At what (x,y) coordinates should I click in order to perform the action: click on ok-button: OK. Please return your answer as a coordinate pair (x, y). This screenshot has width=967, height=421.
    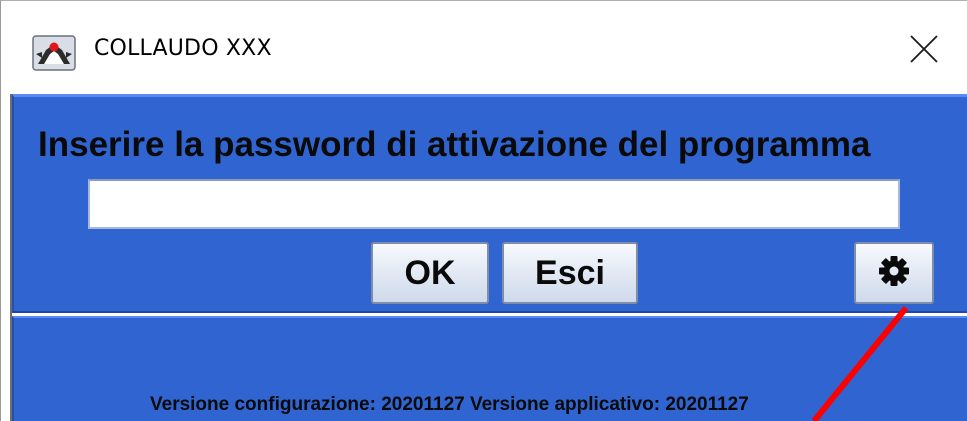
    Looking at the image, I should click on (430, 273).